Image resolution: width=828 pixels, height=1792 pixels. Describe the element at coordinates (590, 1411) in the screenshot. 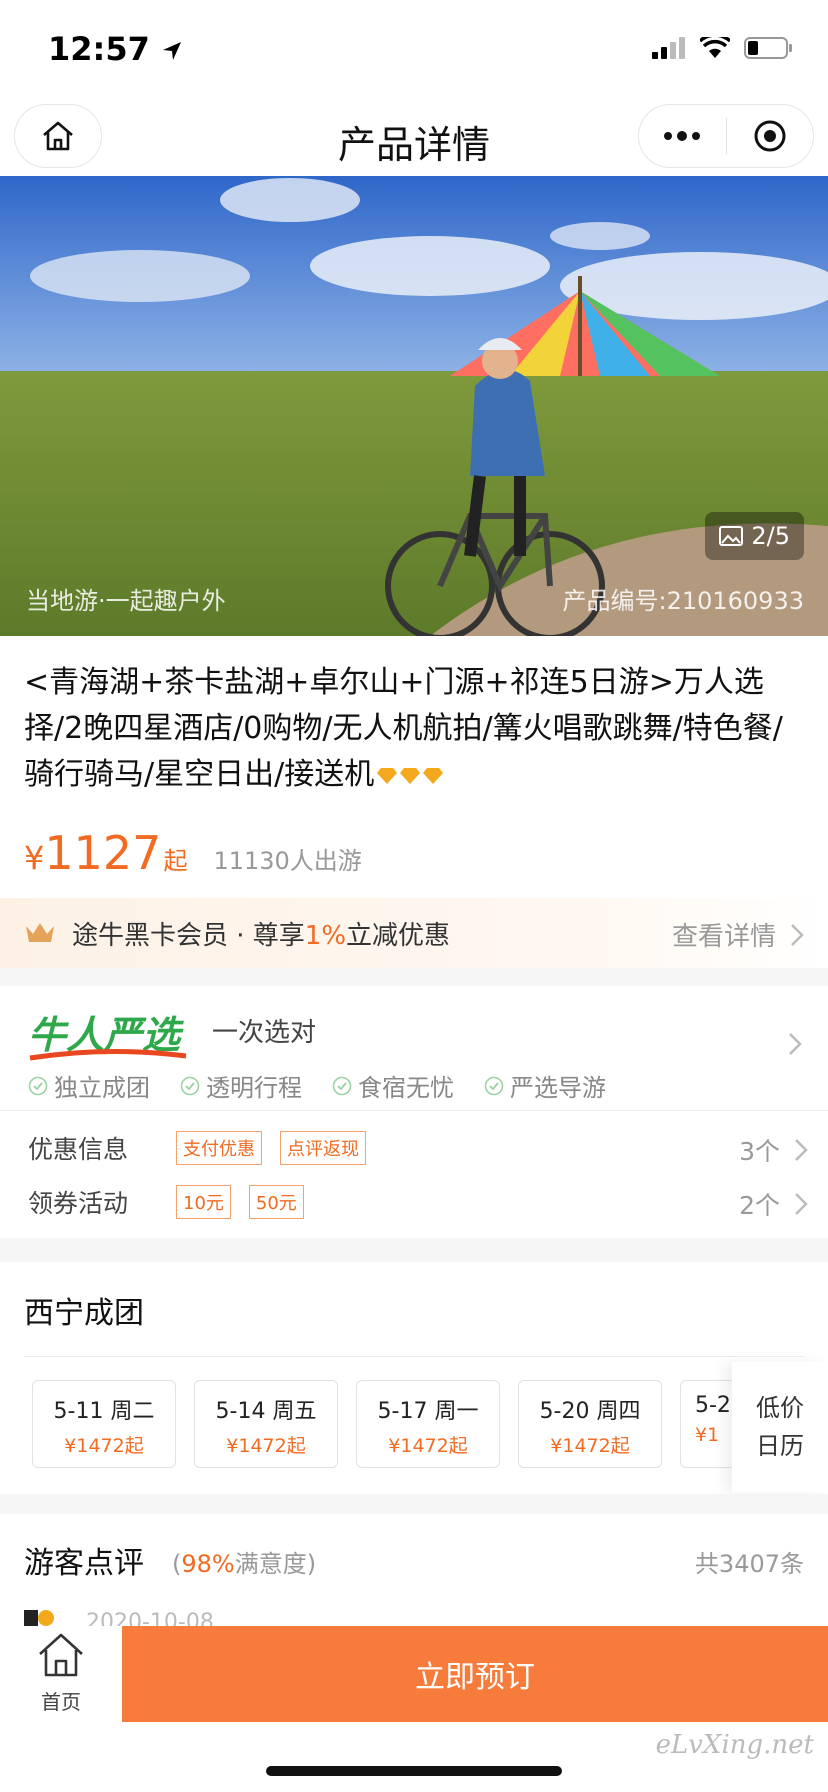

I see `departure-date: 5-20 周四` at that location.